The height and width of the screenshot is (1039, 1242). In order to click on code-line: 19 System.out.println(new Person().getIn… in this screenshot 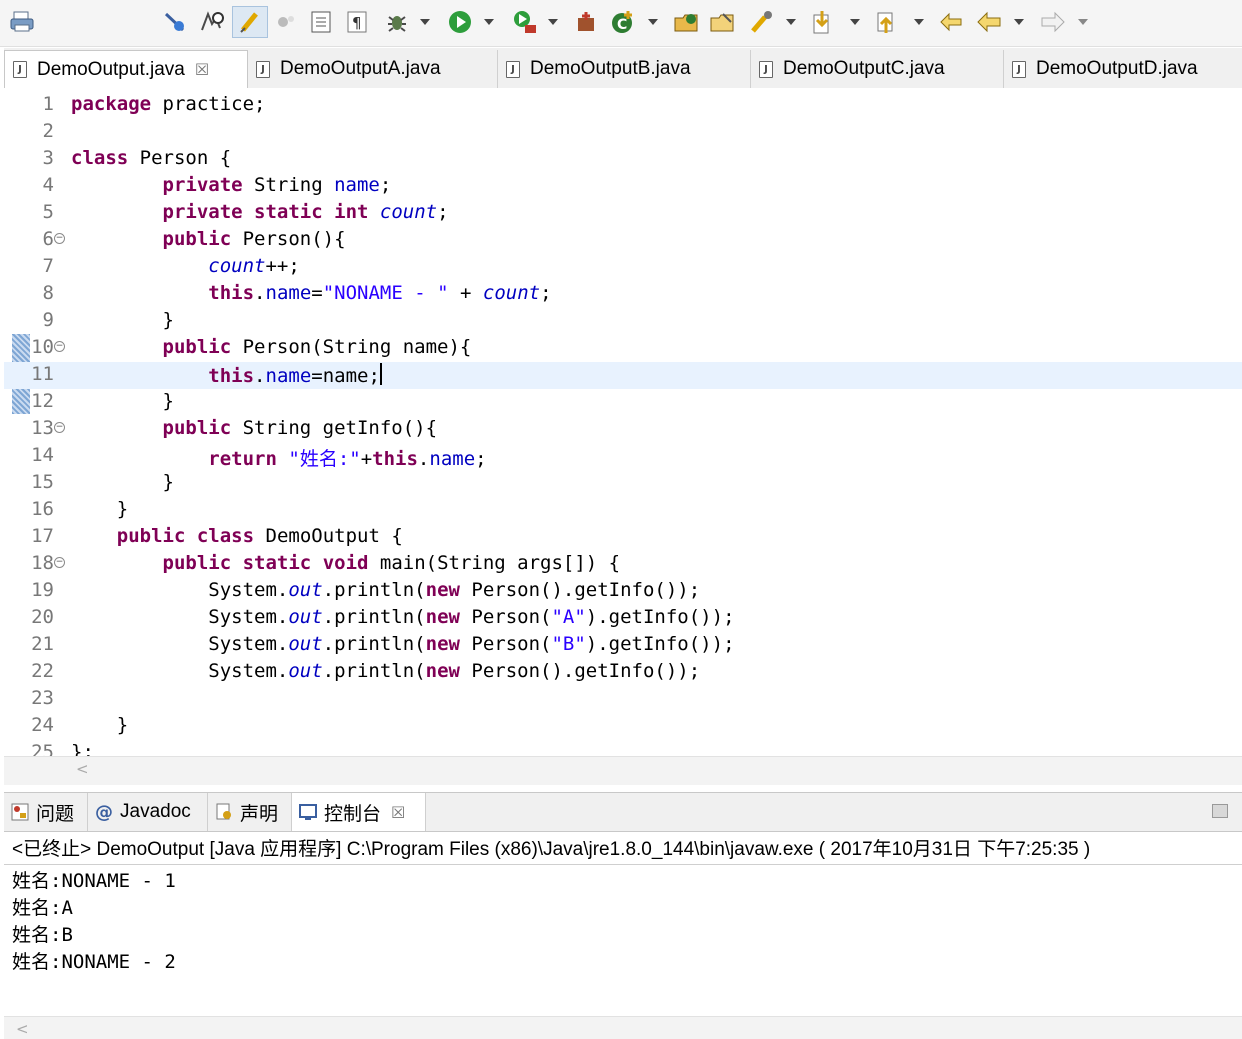, I will do `click(623, 591)`.